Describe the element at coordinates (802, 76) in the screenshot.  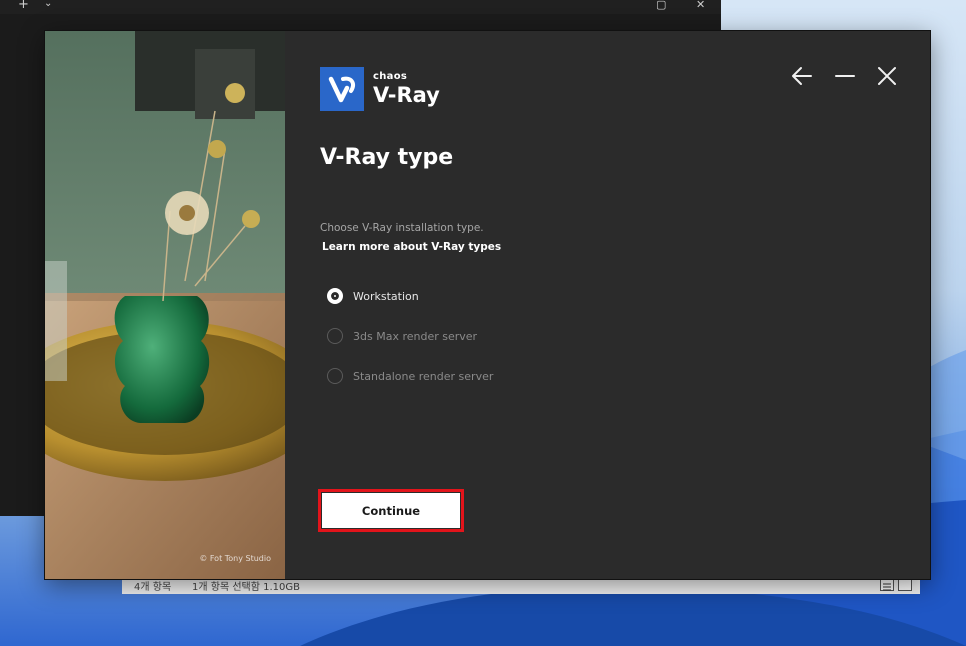
I see `back-icon` at that location.